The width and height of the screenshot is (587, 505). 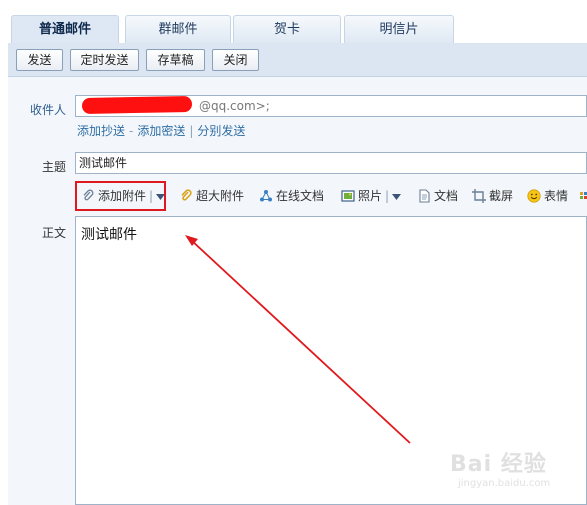 What do you see at coordinates (221, 131) in the screenshot?
I see `separate-send-link: 分别发送` at bounding box center [221, 131].